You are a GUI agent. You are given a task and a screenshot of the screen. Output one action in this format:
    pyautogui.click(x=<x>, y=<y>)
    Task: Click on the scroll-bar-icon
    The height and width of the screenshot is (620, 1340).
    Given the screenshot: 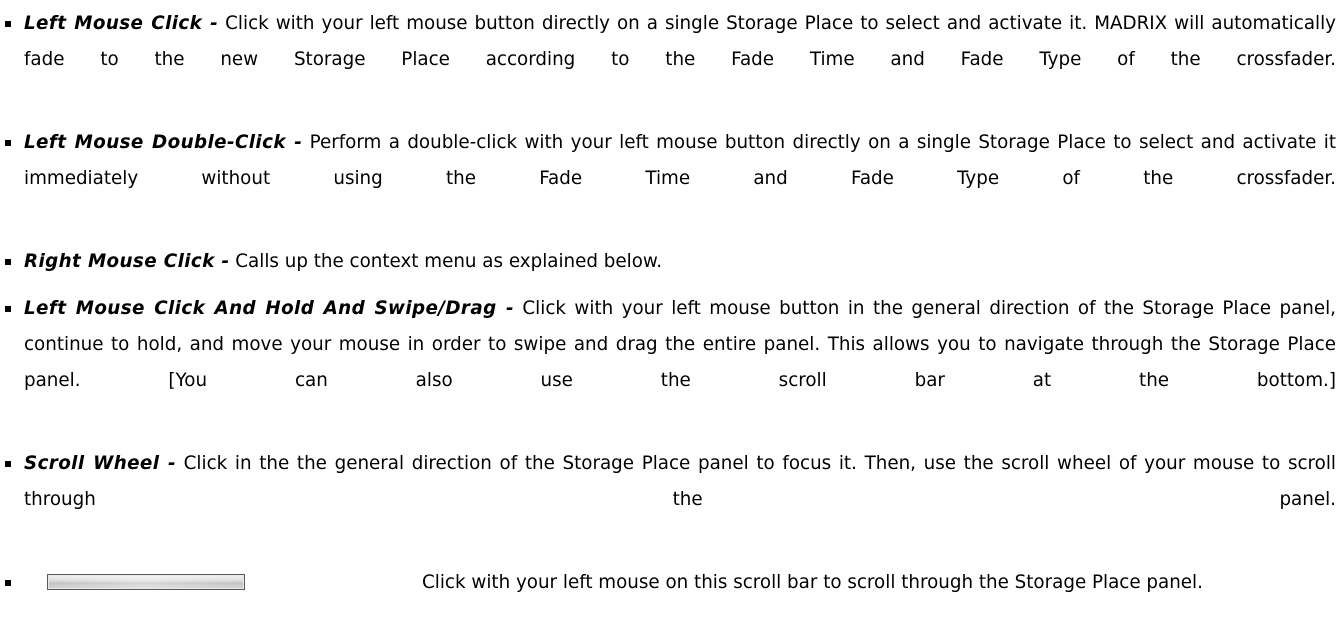 What is the action you would take?
    pyautogui.click(x=146, y=582)
    